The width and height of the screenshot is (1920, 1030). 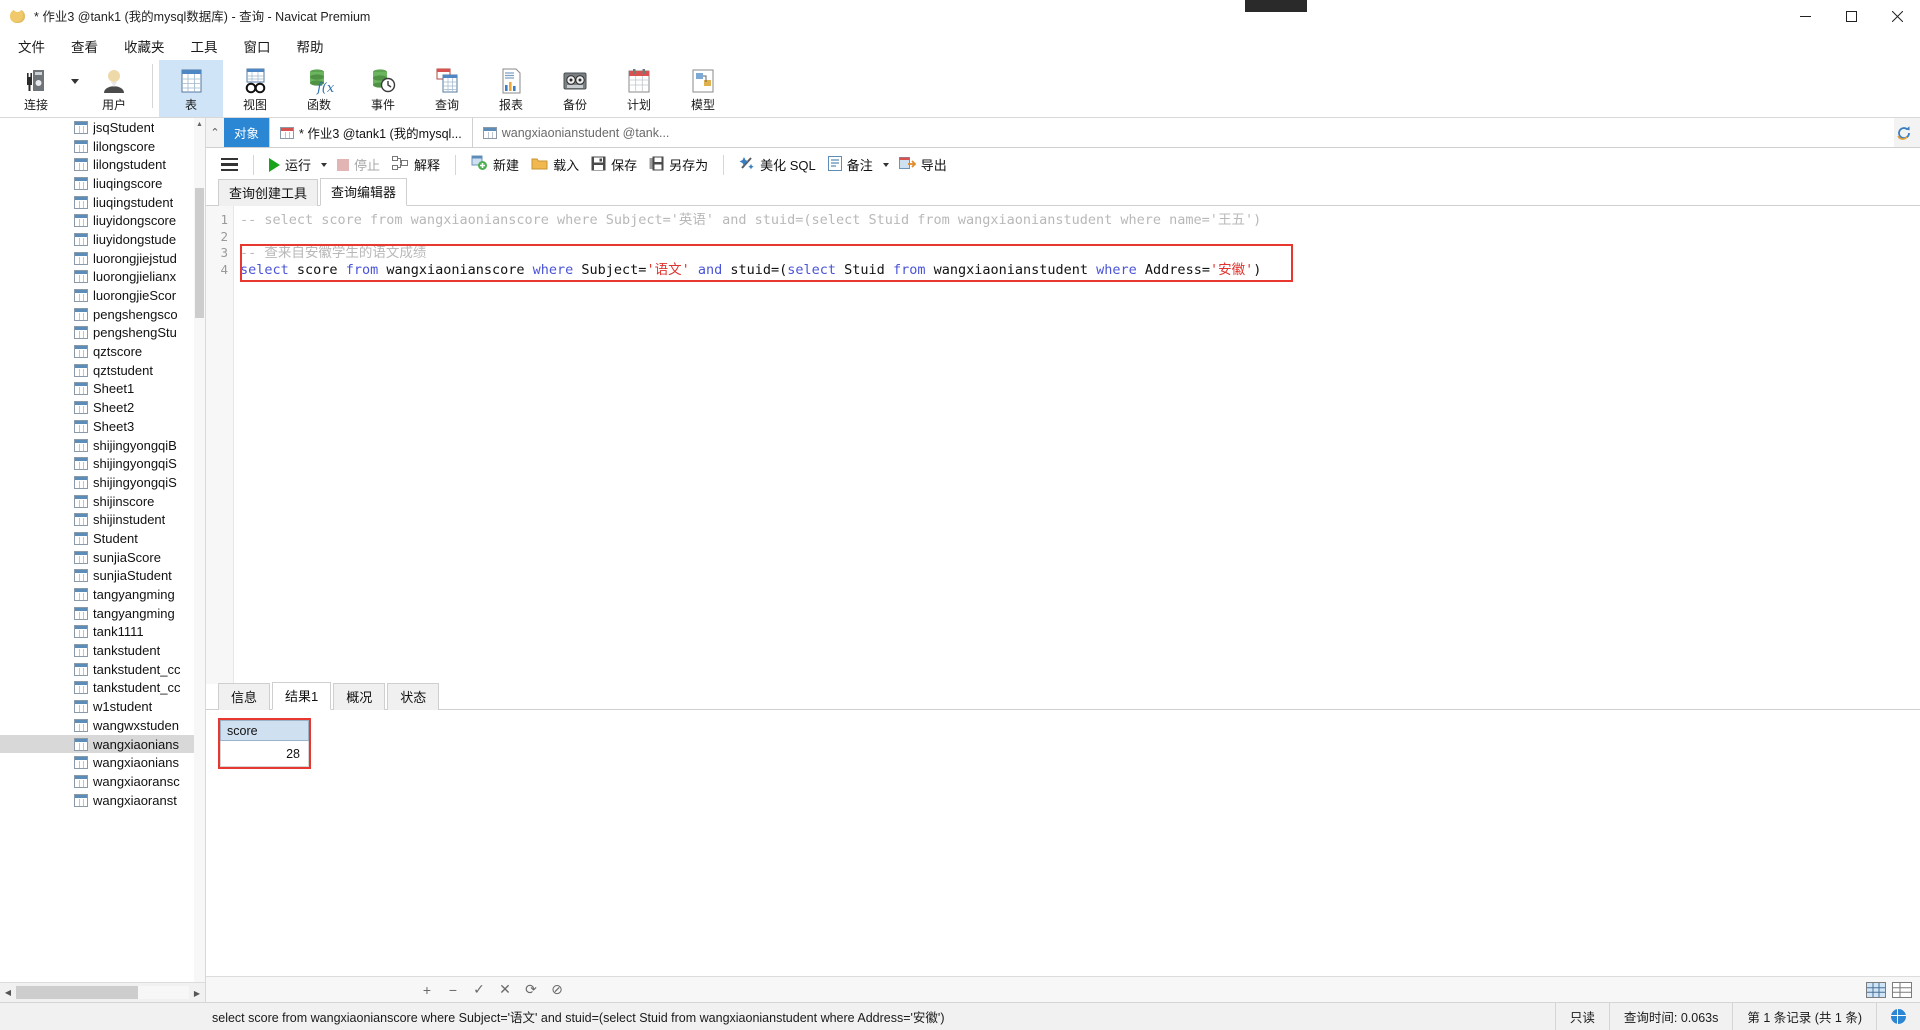 I want to click on tab-object: 对象, so click(x=247, y=132).